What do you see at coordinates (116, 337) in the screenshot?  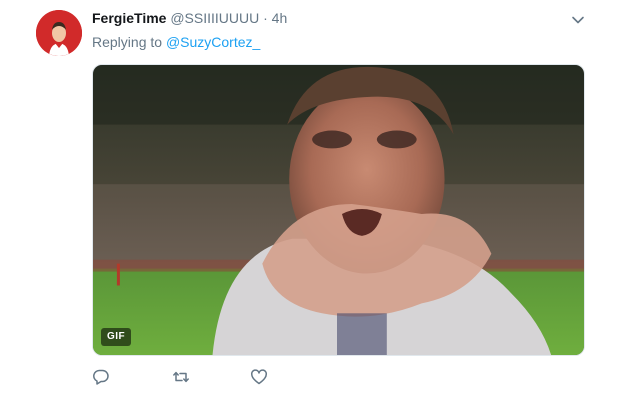 I see `gif-badge: GIF` at bounding box center [116, 337].